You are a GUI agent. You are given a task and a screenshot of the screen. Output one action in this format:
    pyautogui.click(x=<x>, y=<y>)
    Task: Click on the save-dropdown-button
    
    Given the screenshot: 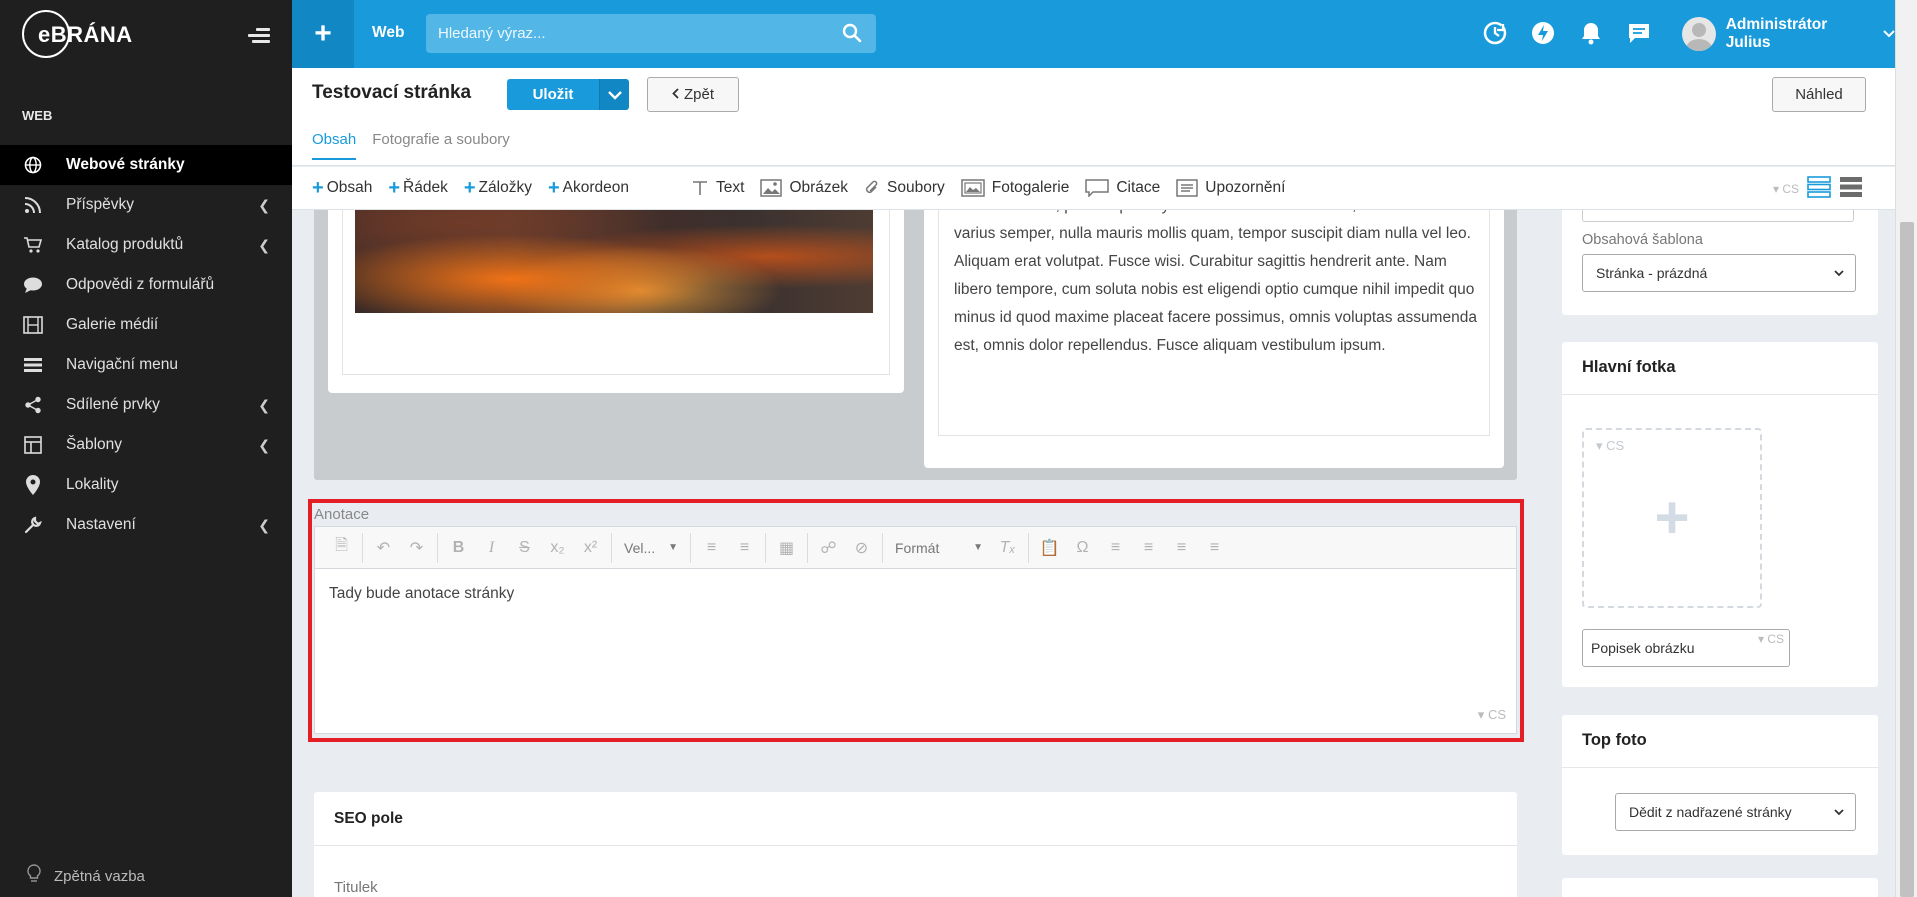 What is the action you would take?
    pyautogui.click(x=614, y=94)
    